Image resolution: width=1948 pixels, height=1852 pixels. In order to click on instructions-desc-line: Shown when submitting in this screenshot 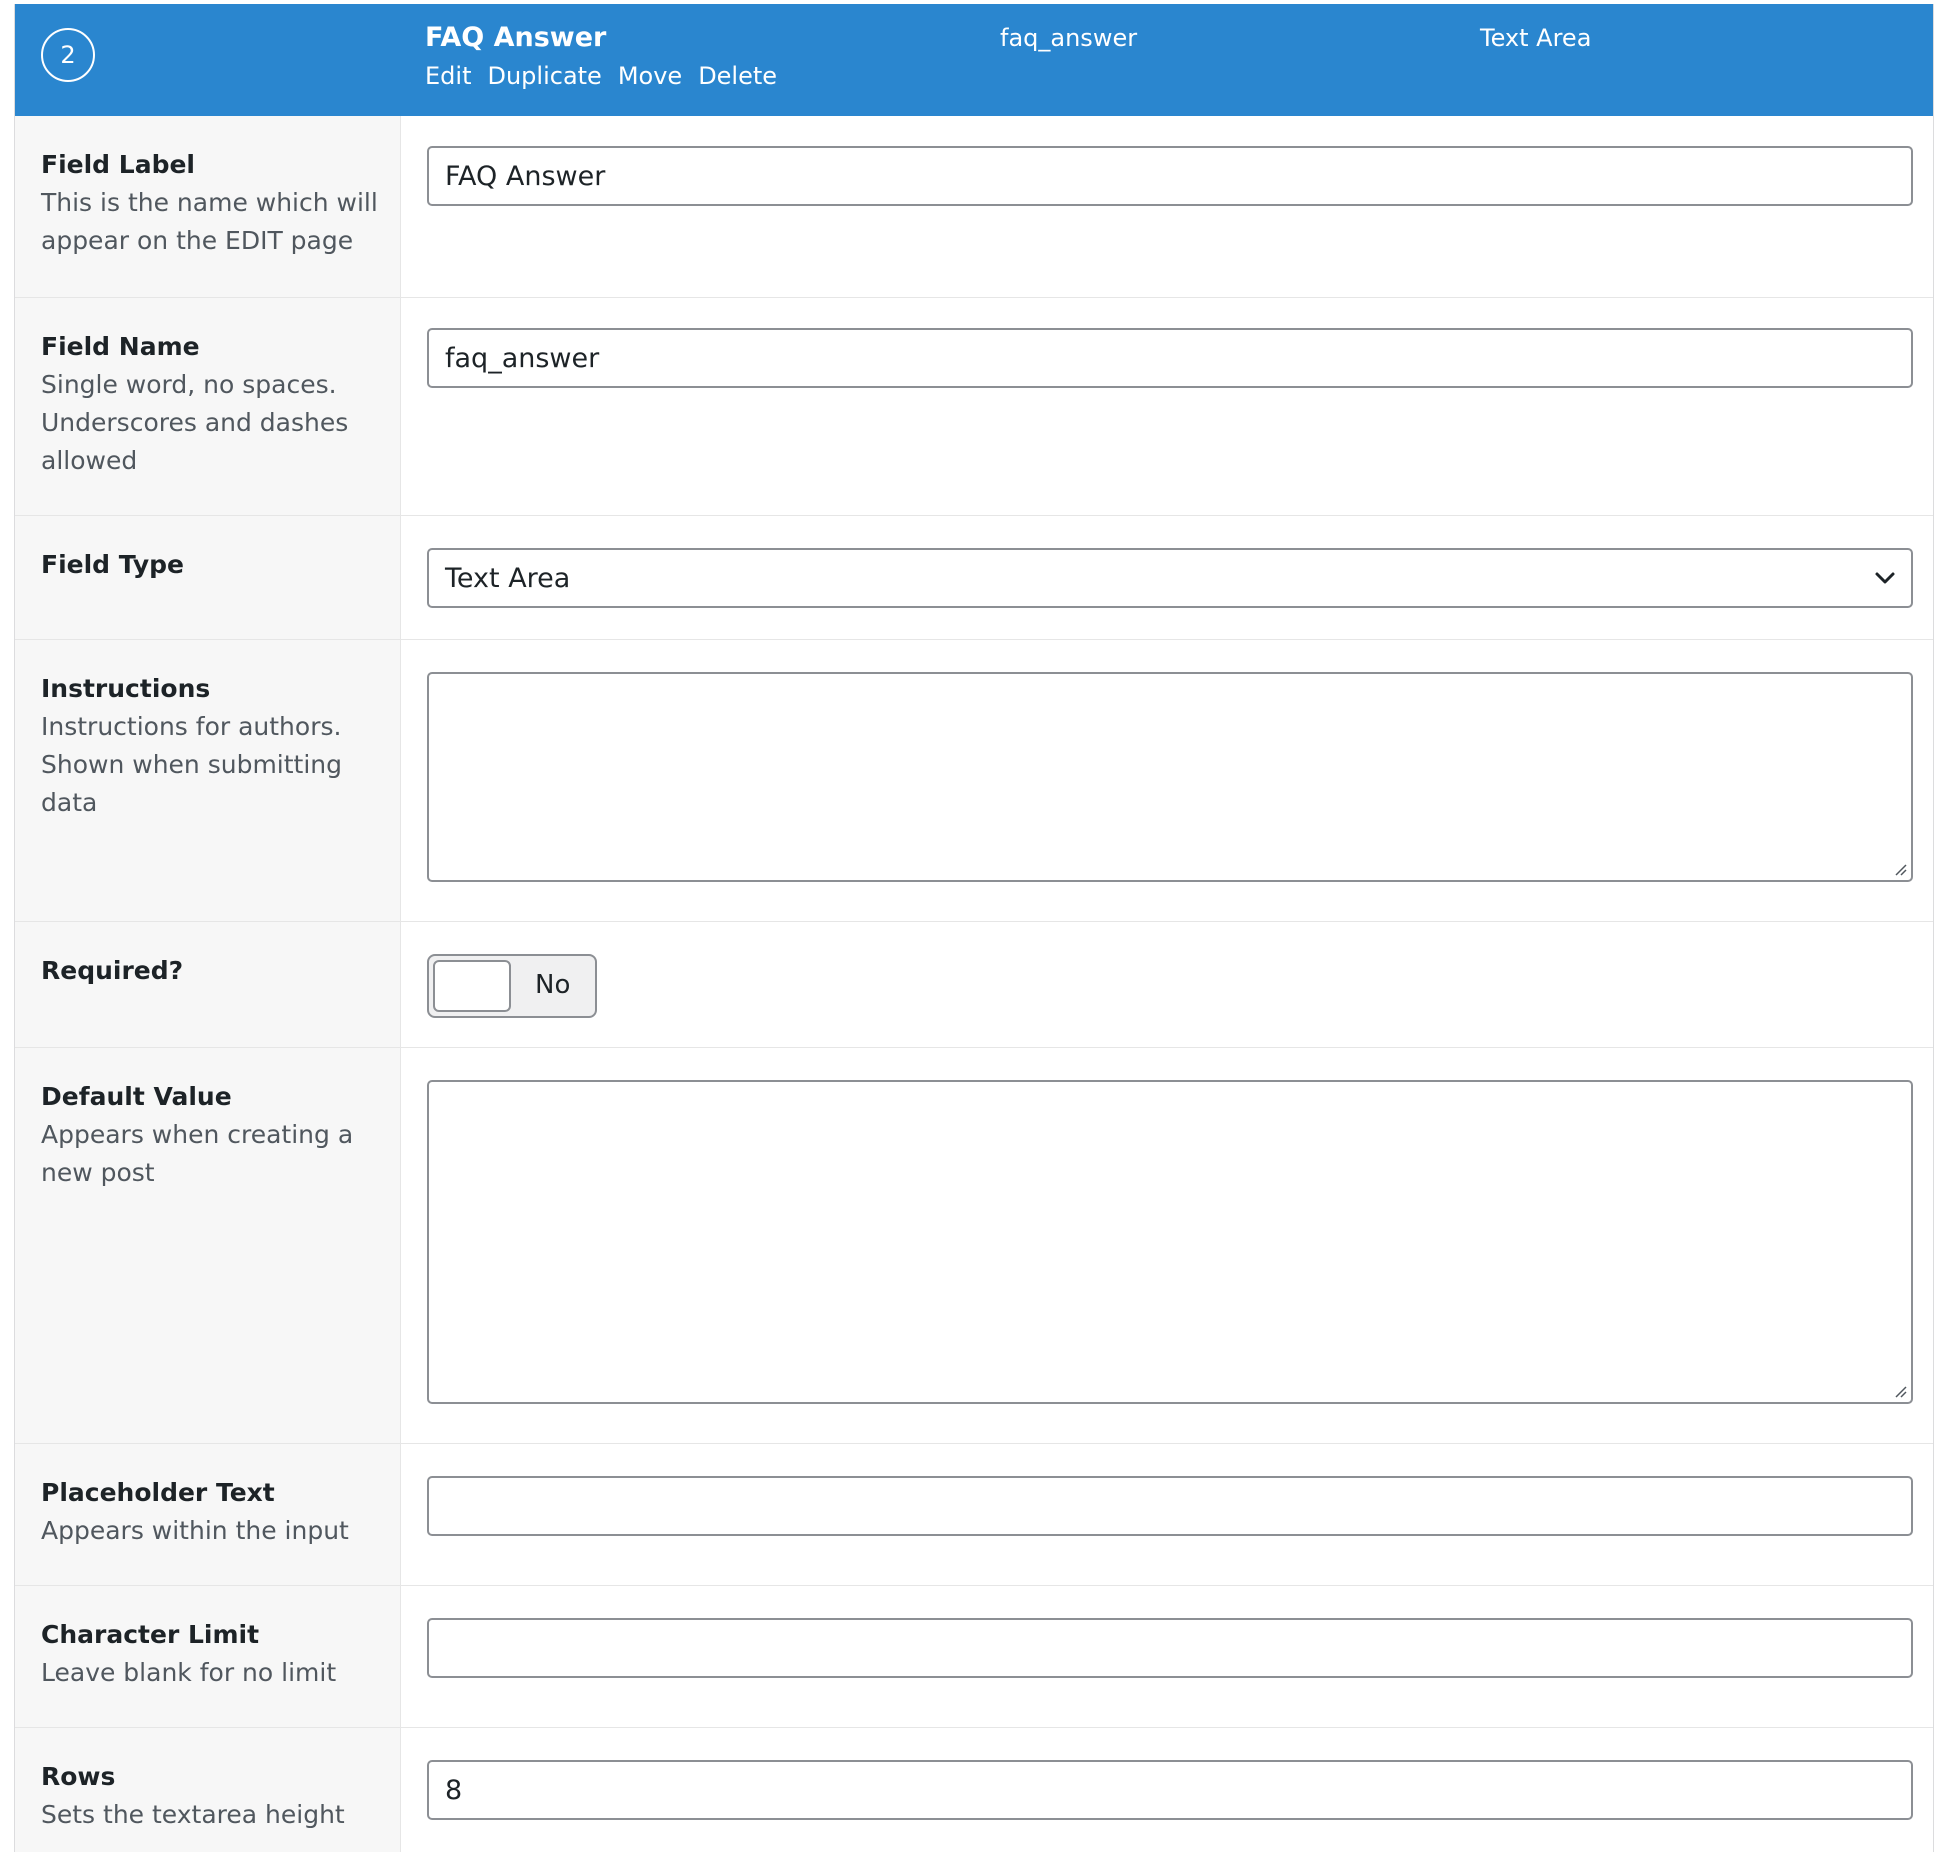, I will do `click(192, 764)`.